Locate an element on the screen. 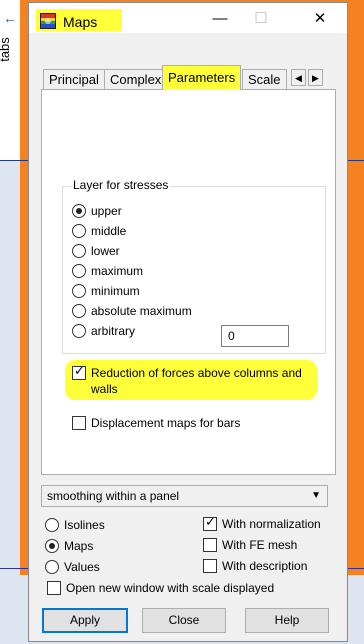 The width and height of the screenshot is (364, 644). radio-label: lower is located at coordinates (105, 251).